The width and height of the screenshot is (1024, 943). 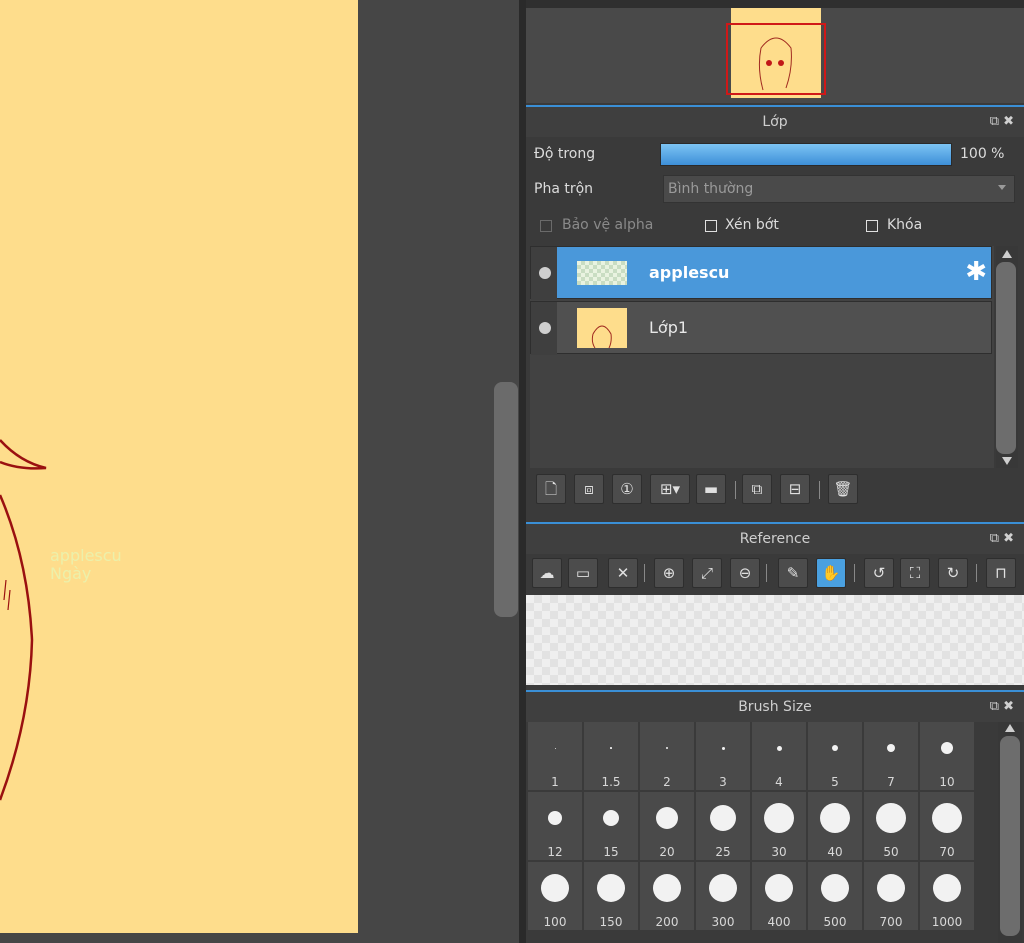 What do you see at coordinates (711, 226) in the screenshot?
I see `clipping-checkbox` at bounding box center [711, 226].